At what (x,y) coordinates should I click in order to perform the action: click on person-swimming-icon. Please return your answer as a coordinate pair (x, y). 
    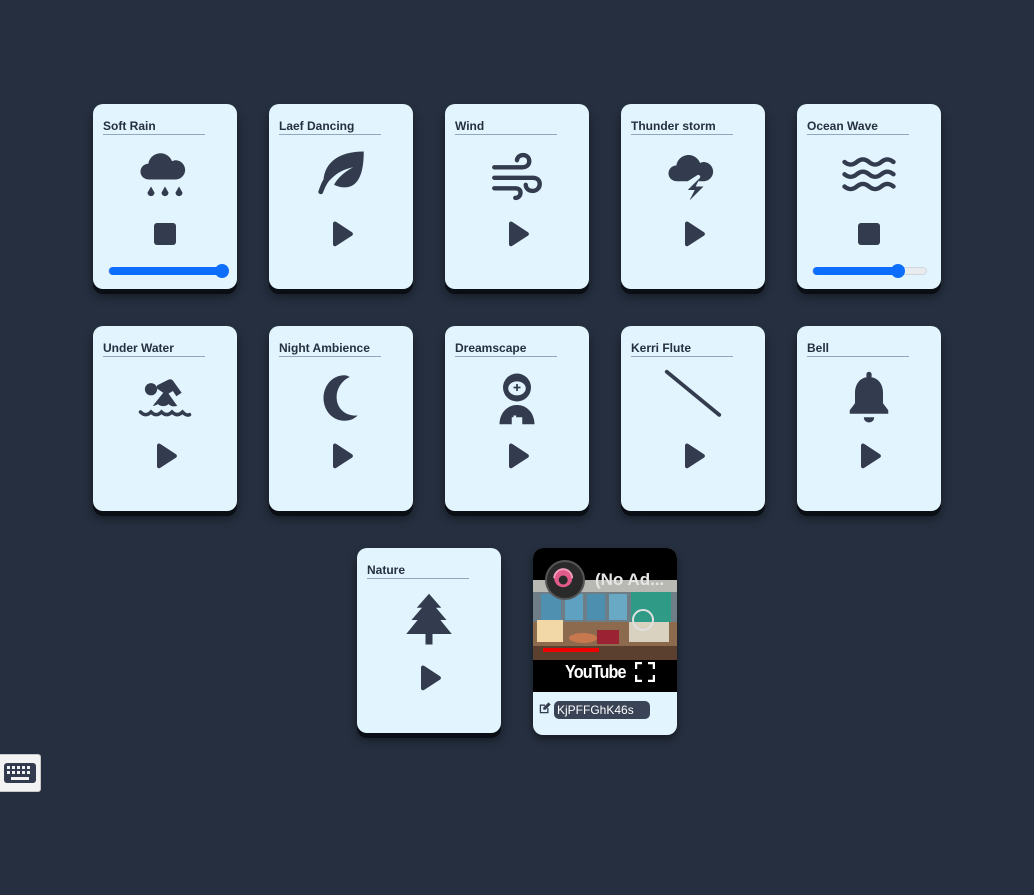
    Looking at the image, I should click on (165, 398).